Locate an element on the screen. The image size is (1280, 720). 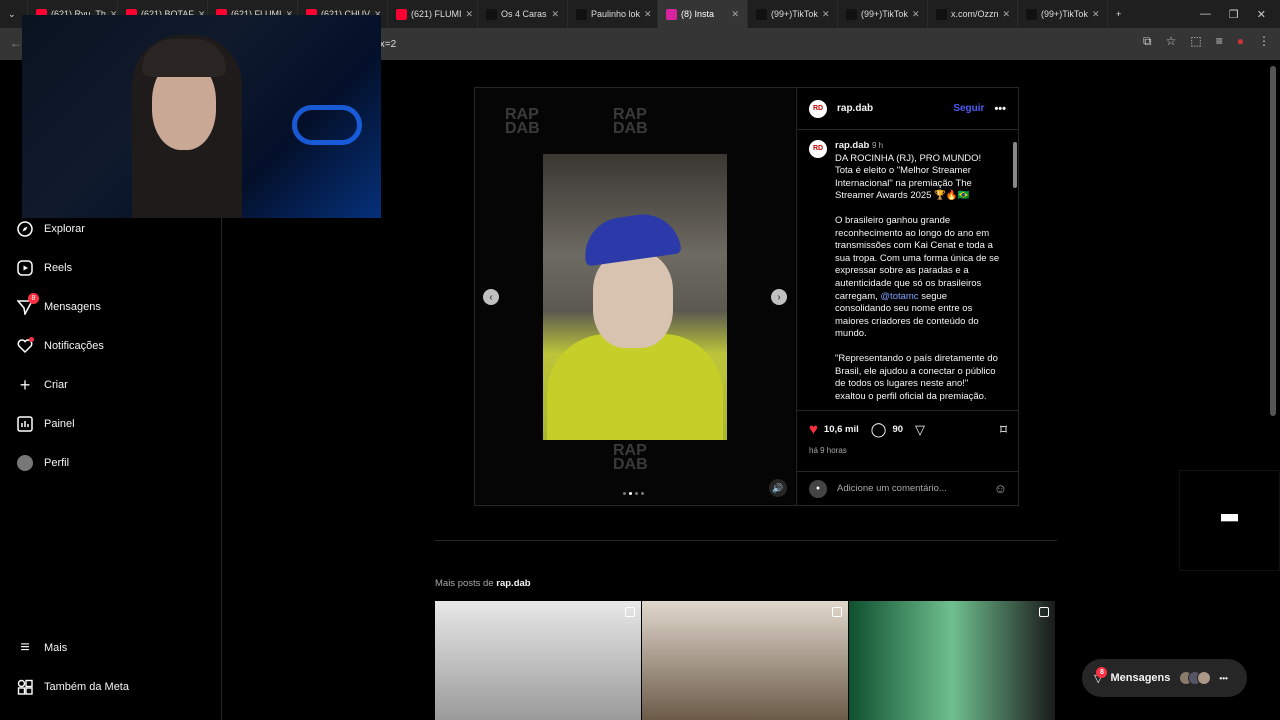
comments-count: 90 is located at coordinates (898, 429).